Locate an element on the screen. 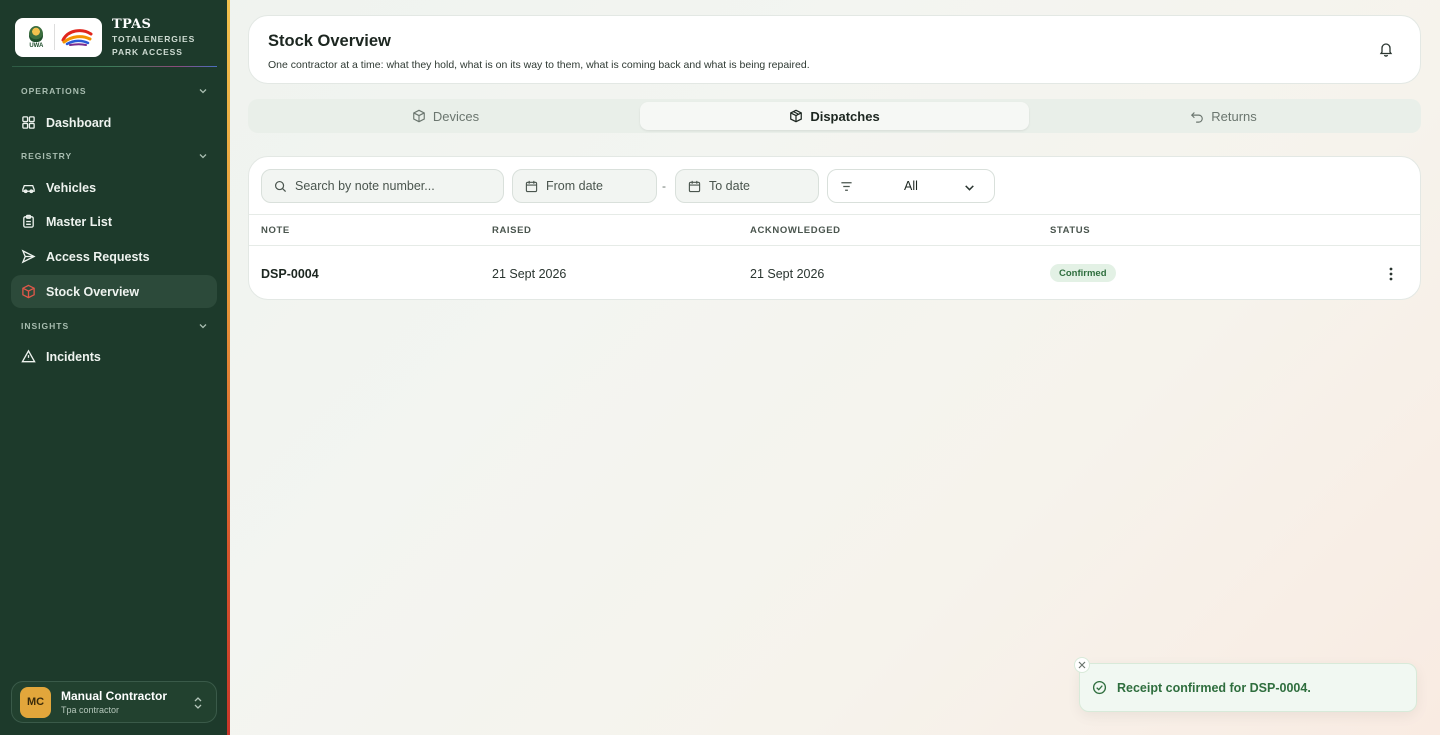 Image resolution: width=1440 pixels, height=735 pixels. sidebar-item-dashboard: Dashboard is located at coordinates (114, 122).